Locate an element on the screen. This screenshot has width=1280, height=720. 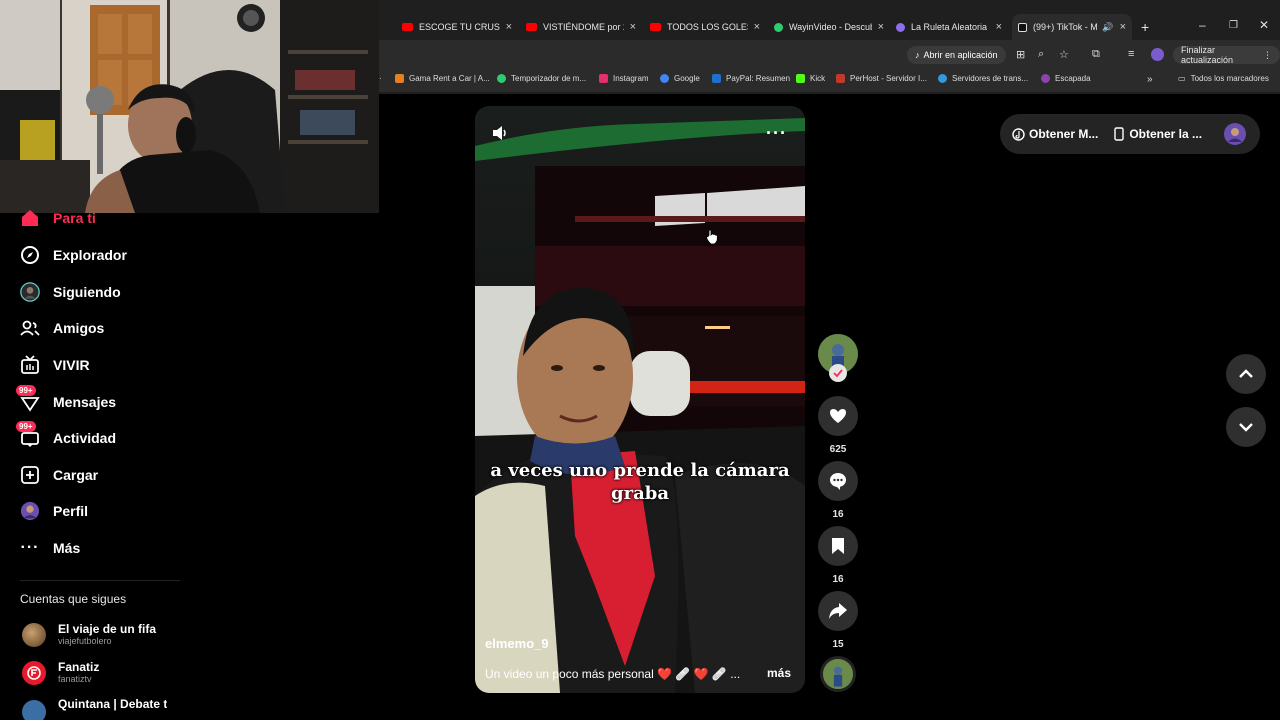
upload-icon is located at coordinates (30, 475).